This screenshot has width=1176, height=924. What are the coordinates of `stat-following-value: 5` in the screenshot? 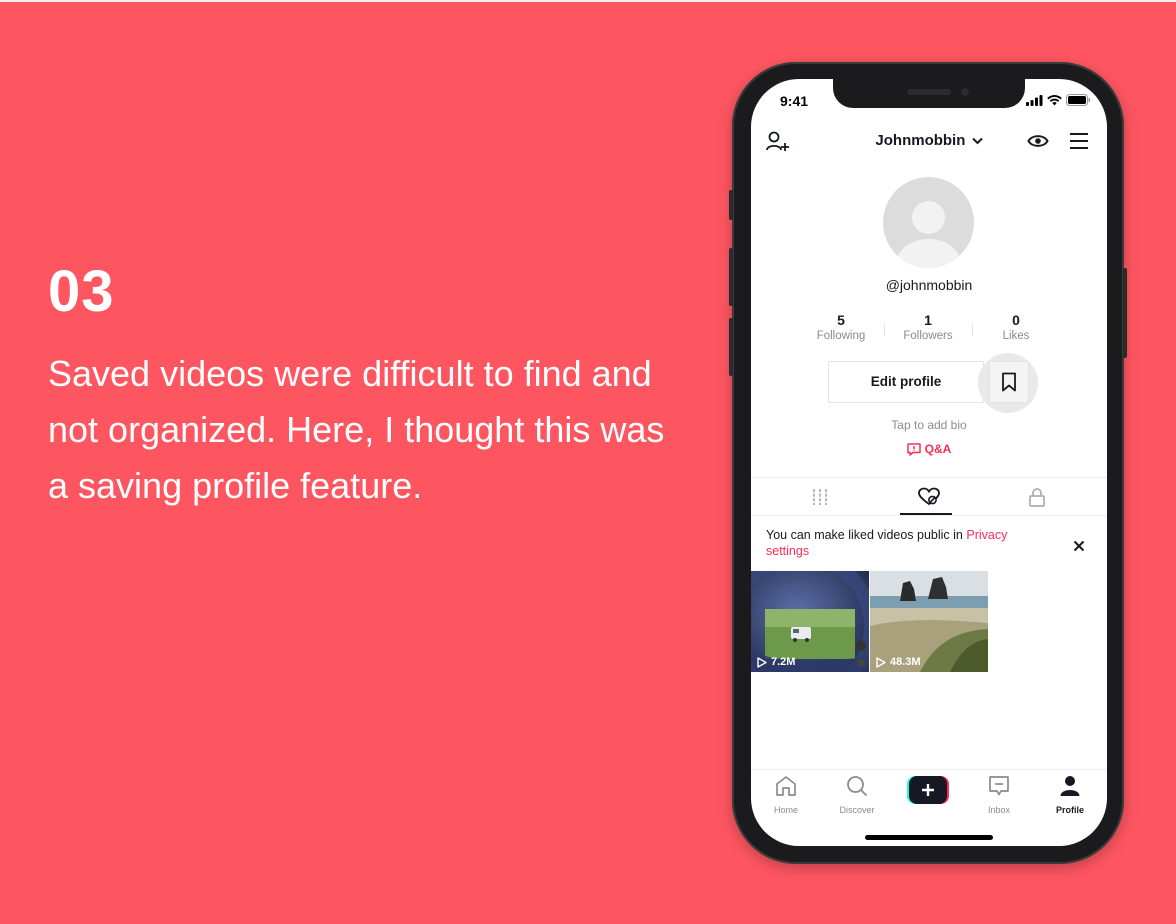 It's located at (841, 320).